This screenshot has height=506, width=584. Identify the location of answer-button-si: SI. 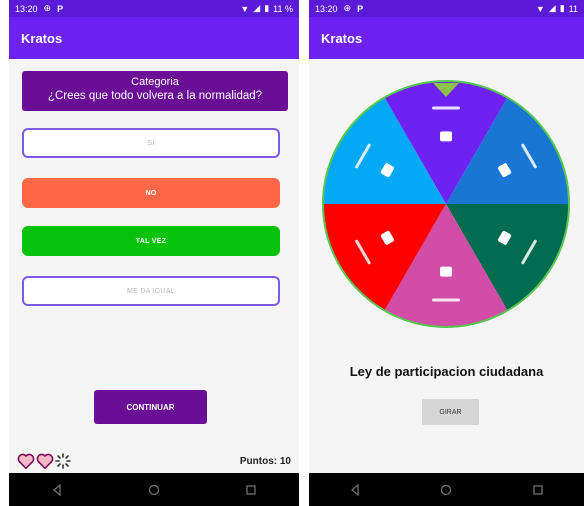
(151, 143).